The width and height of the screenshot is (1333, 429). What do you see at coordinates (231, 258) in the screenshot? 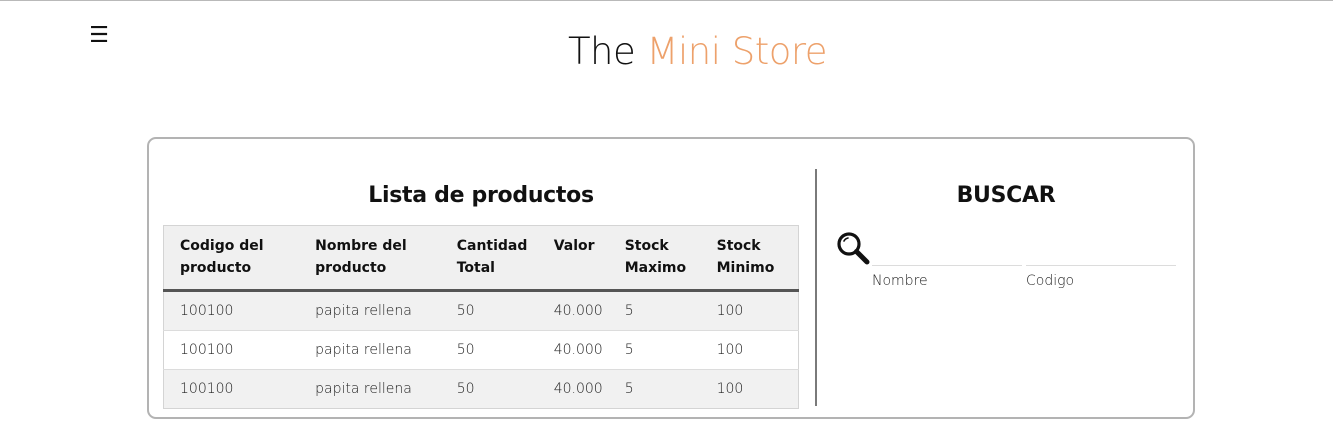
I see `header-codigo: Codigo del producto` at bounding box center [231, 258].